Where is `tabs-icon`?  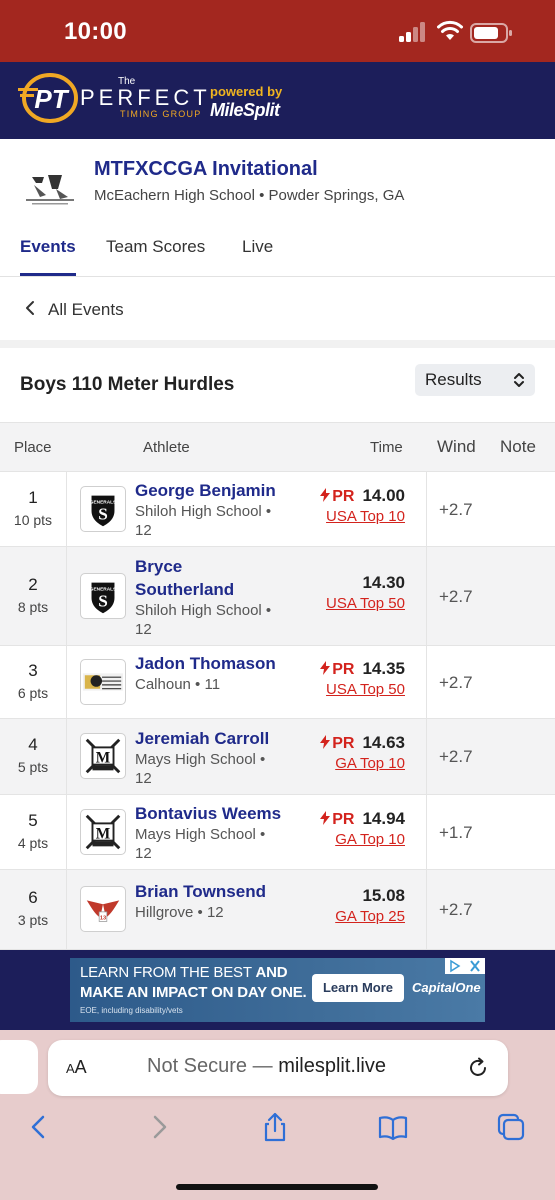 tabs-icon is located at coordinates (511, 1127).